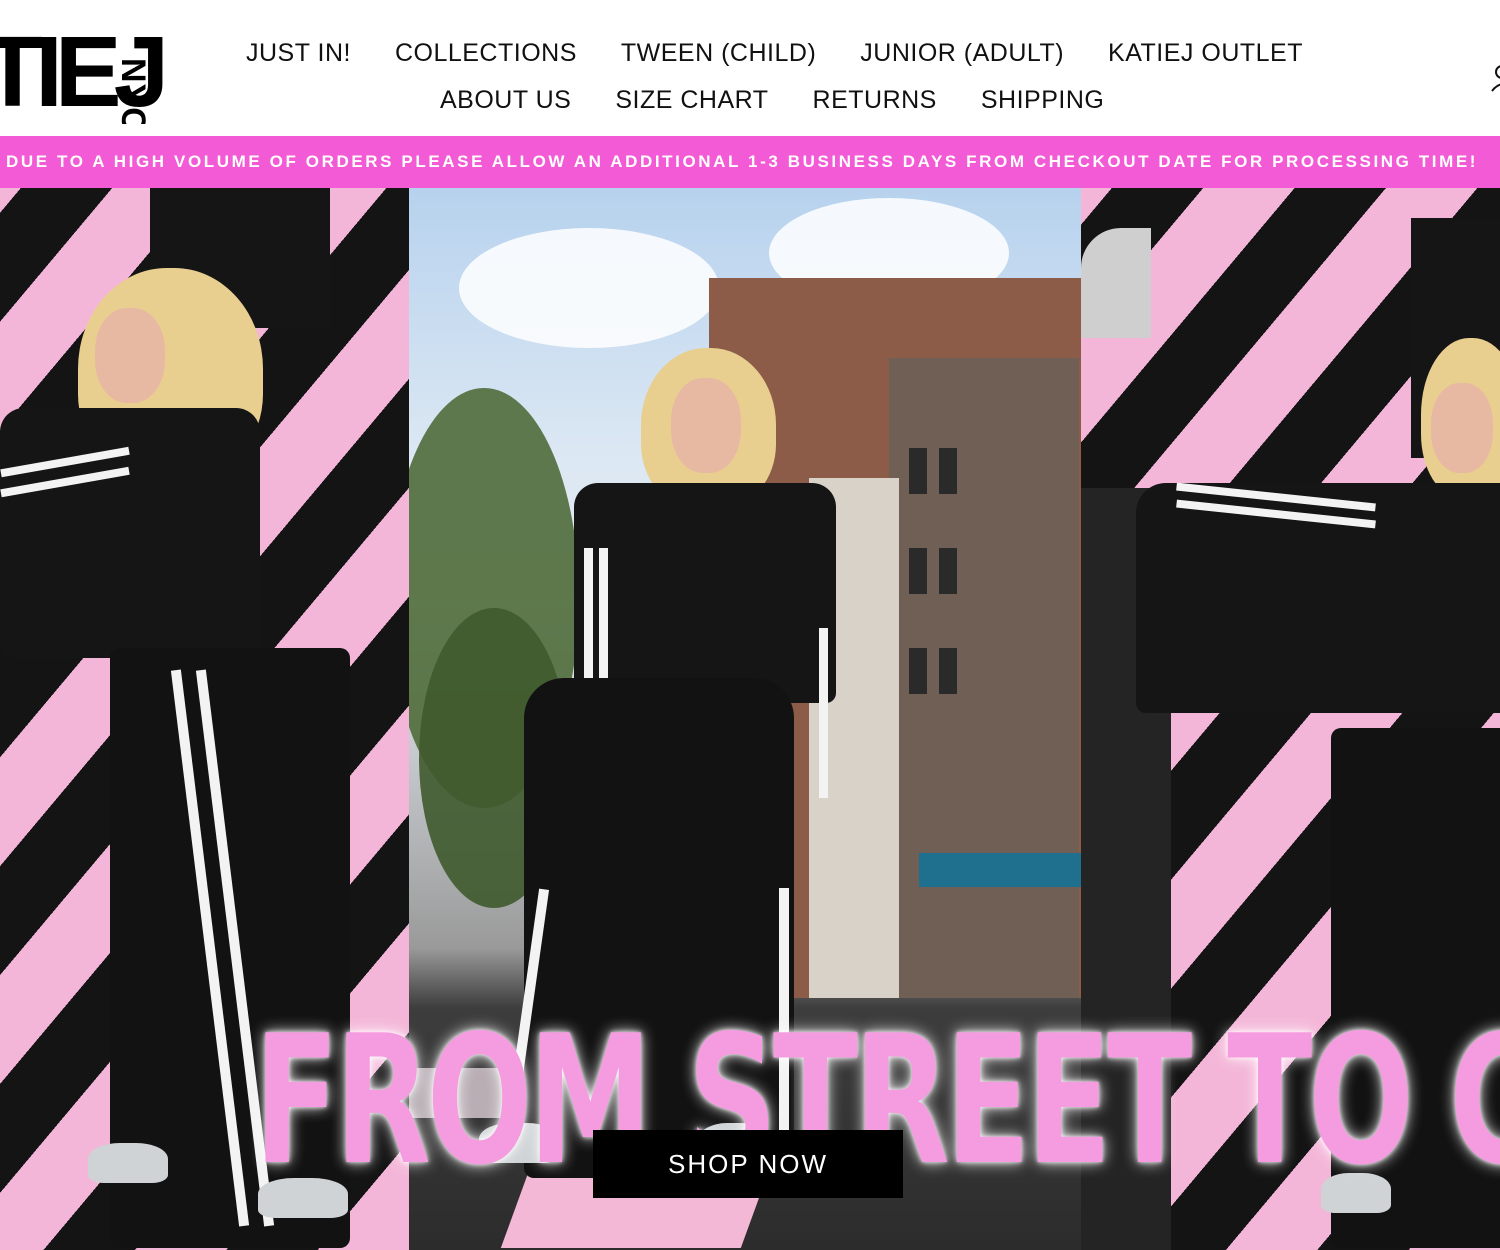 The image size is (1500, 1250). What do you see at coordinates (505, 100) in the screenshot?
I see `nav-about-us: ABOUT US` at bounding box center [505, 100].